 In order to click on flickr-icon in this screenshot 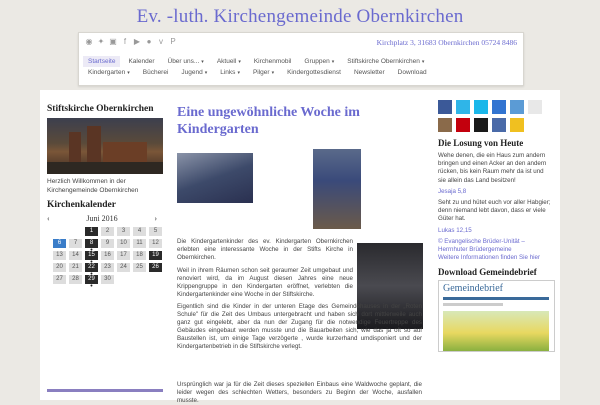, I will do `click(535, 107)`.